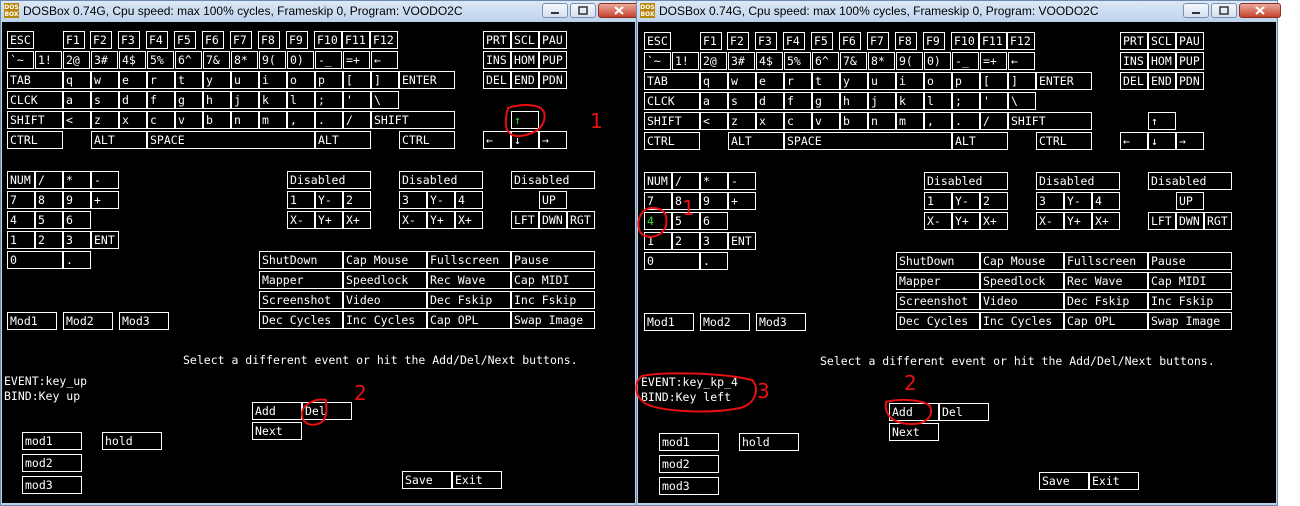  What do you see at coordinates (658, 181) in the screenshot?
I see `key-numlock: NUM` at bounding box center [658, 181].